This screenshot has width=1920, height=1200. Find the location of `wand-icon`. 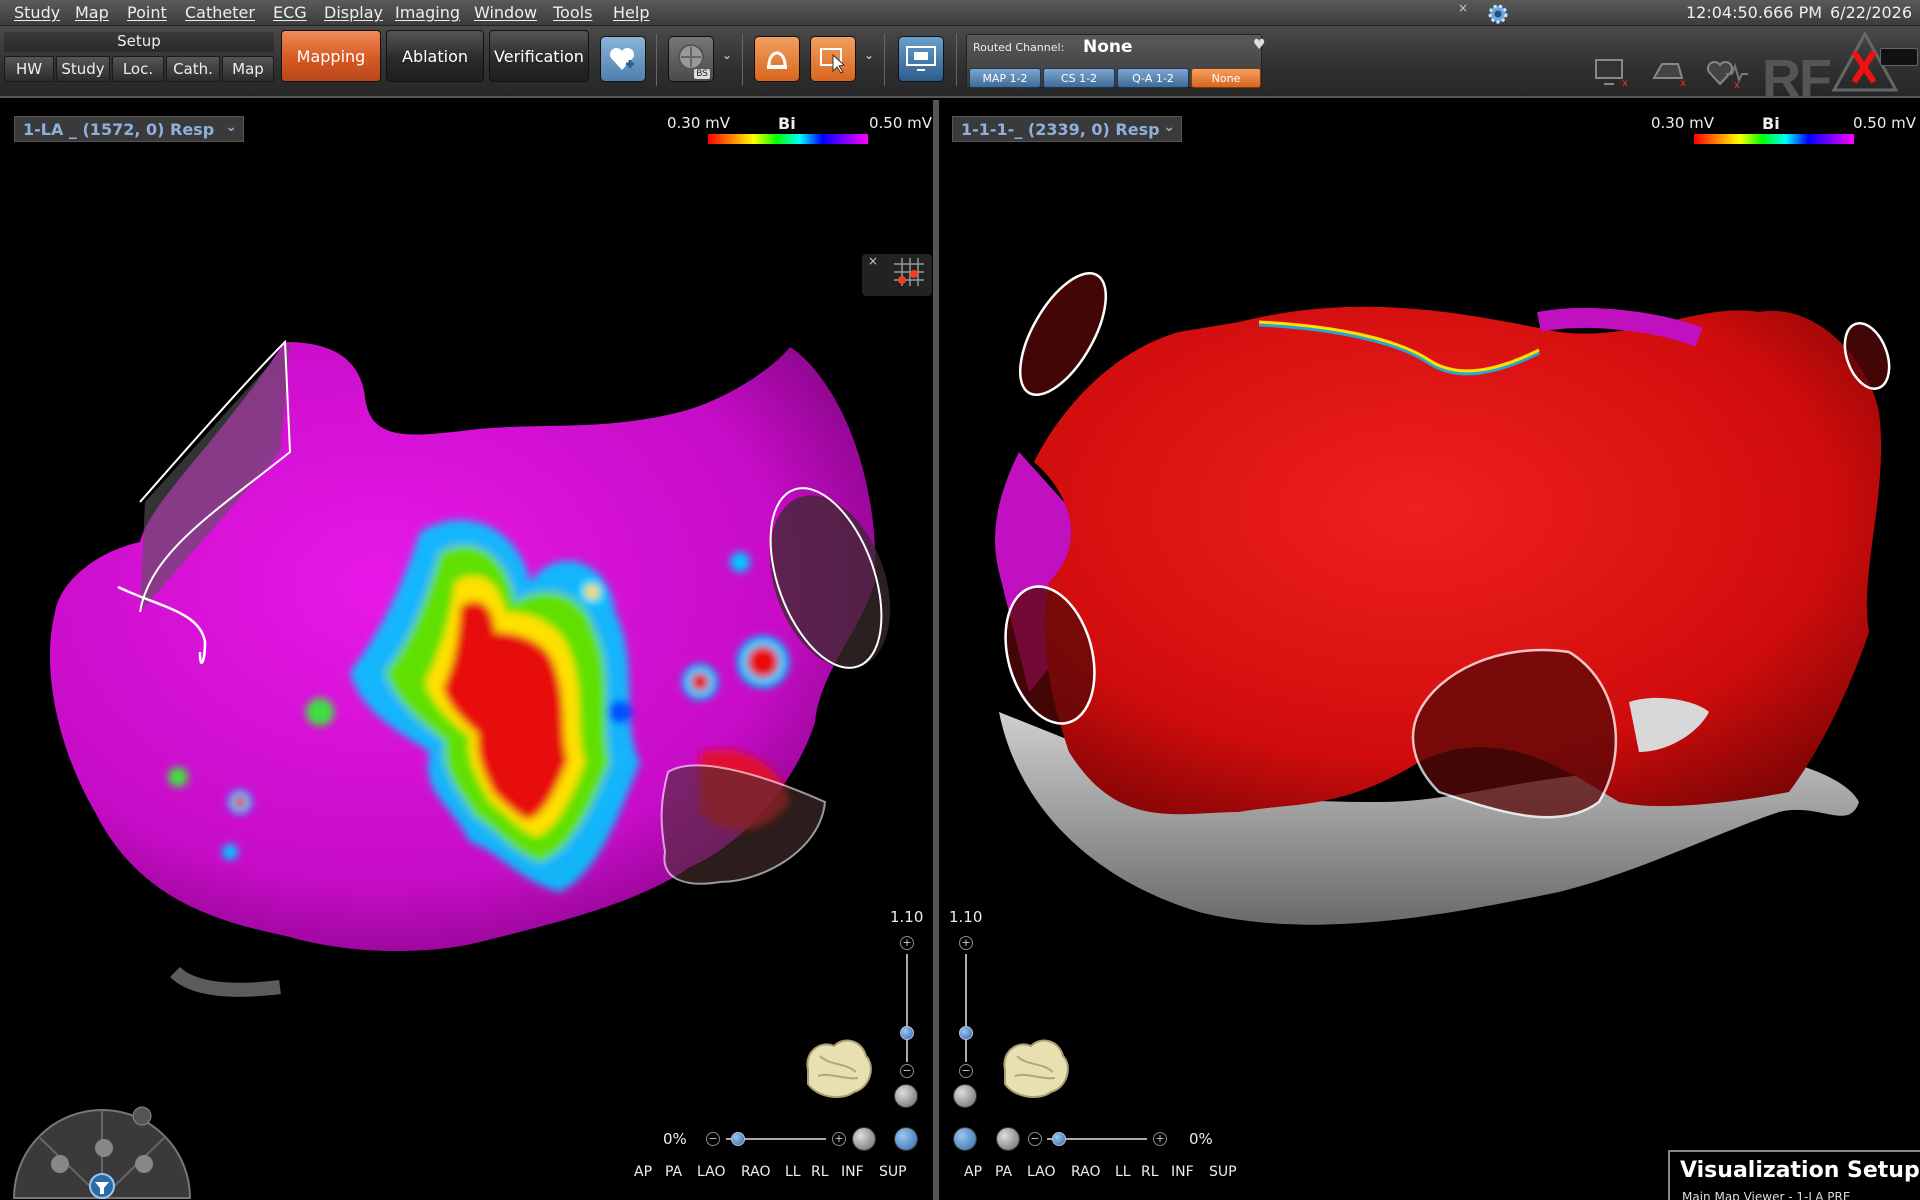

wand-icon is located at coordinates (104, 1148).